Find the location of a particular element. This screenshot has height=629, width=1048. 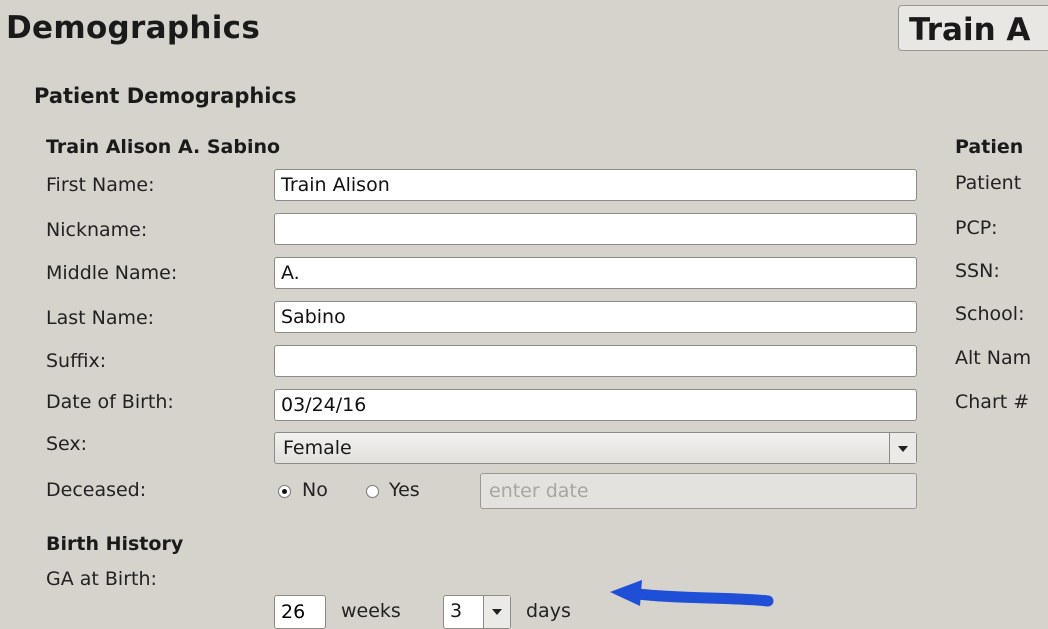

ga-days-dropdown-button is located at coordinates (496, 612).